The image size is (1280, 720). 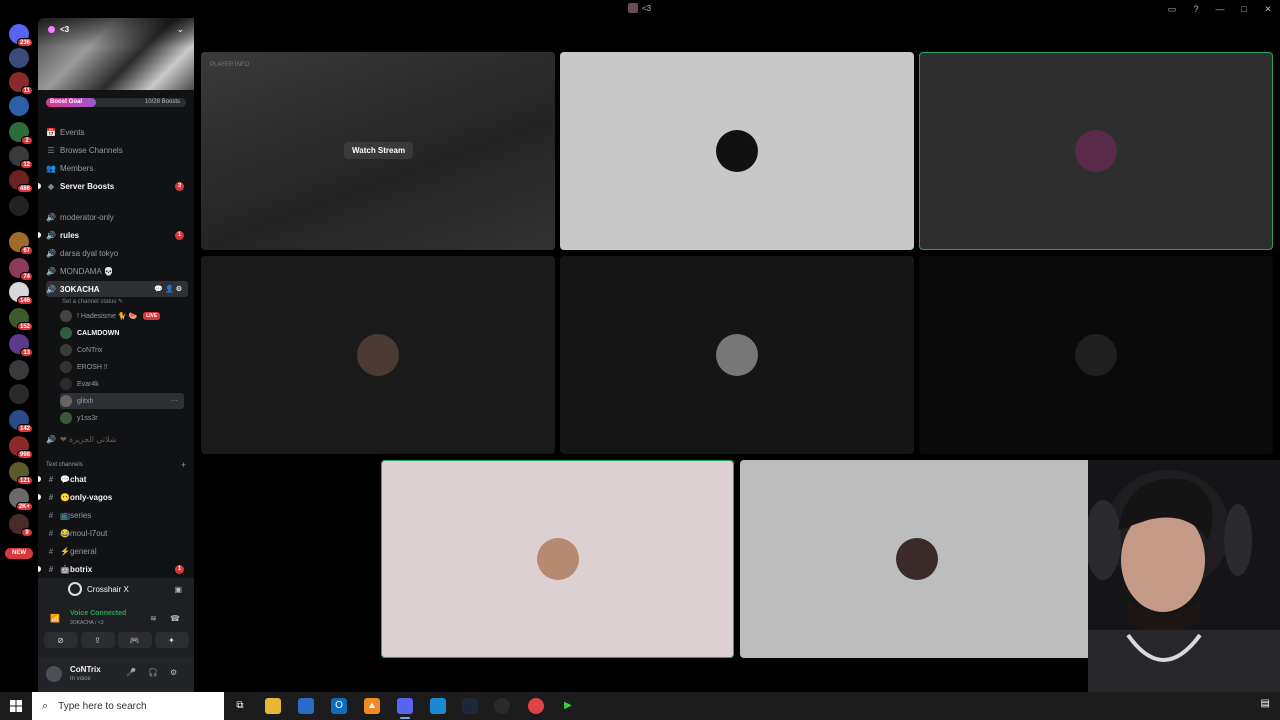 What do you see at coordinates (64, 465) in the screenshot?
I see `text-channels-category: Text channels` at bounding box center [64, 465].